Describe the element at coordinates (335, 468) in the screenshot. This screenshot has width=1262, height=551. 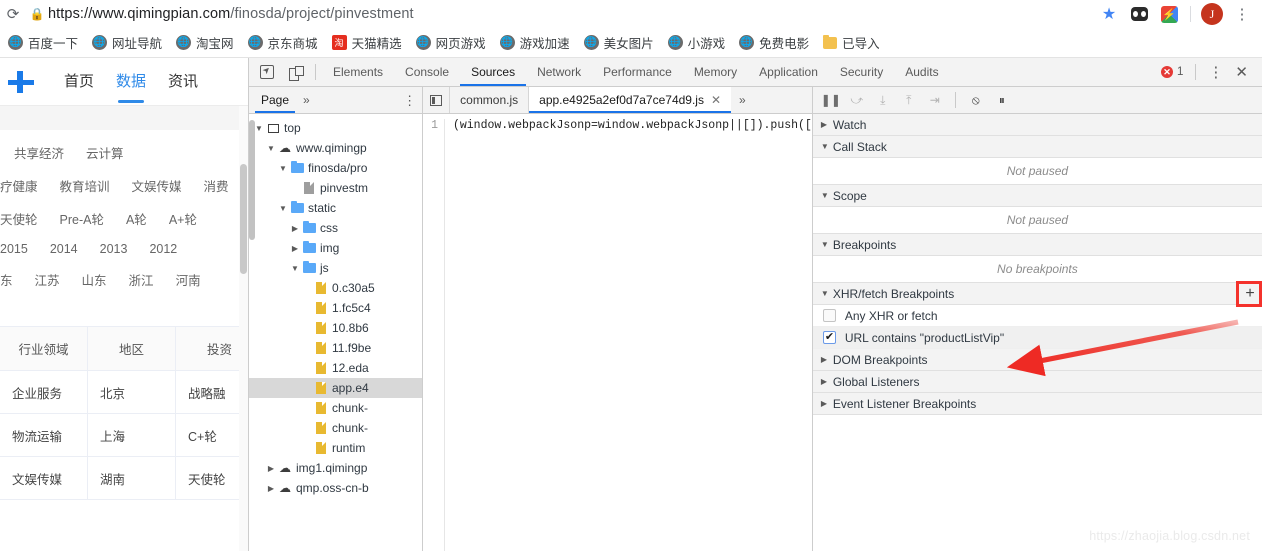
I see `tree-node: ▶ ☁ img1.qimingp` at that location.